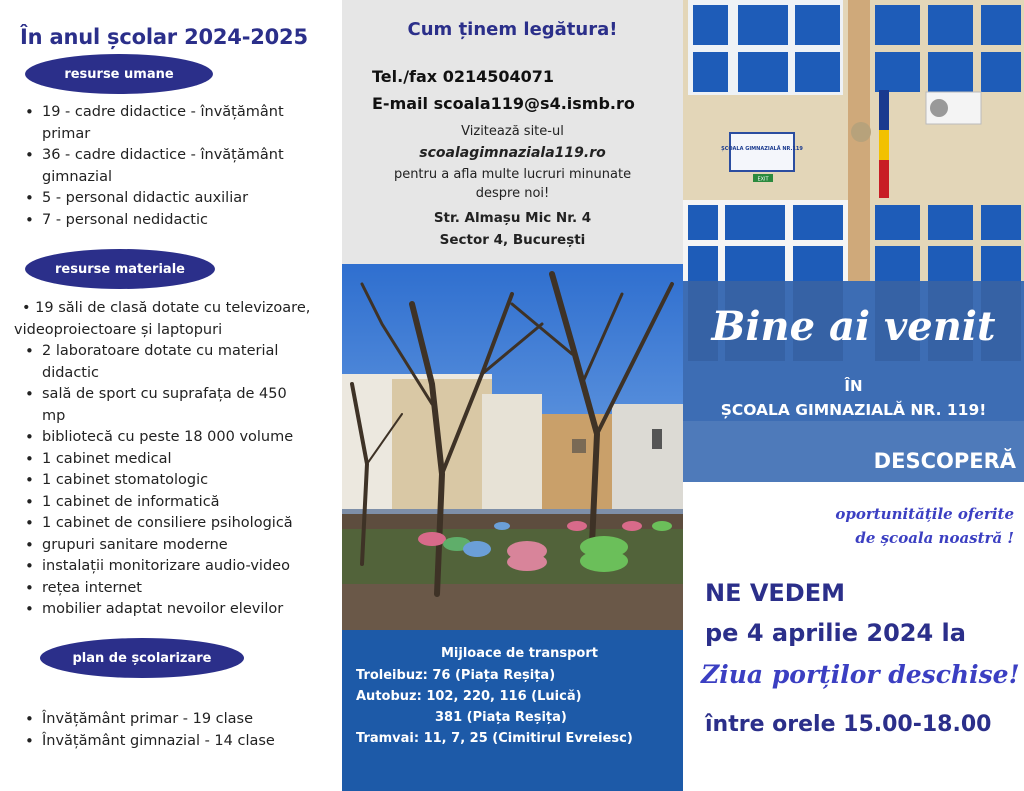 This screenshot has height=791, width=1024. What do you see at coordinates (118, 329) in the screenshot?
I see `list-item-text: videoproiectoare și laptopuri` at bounding box center [118, 329].